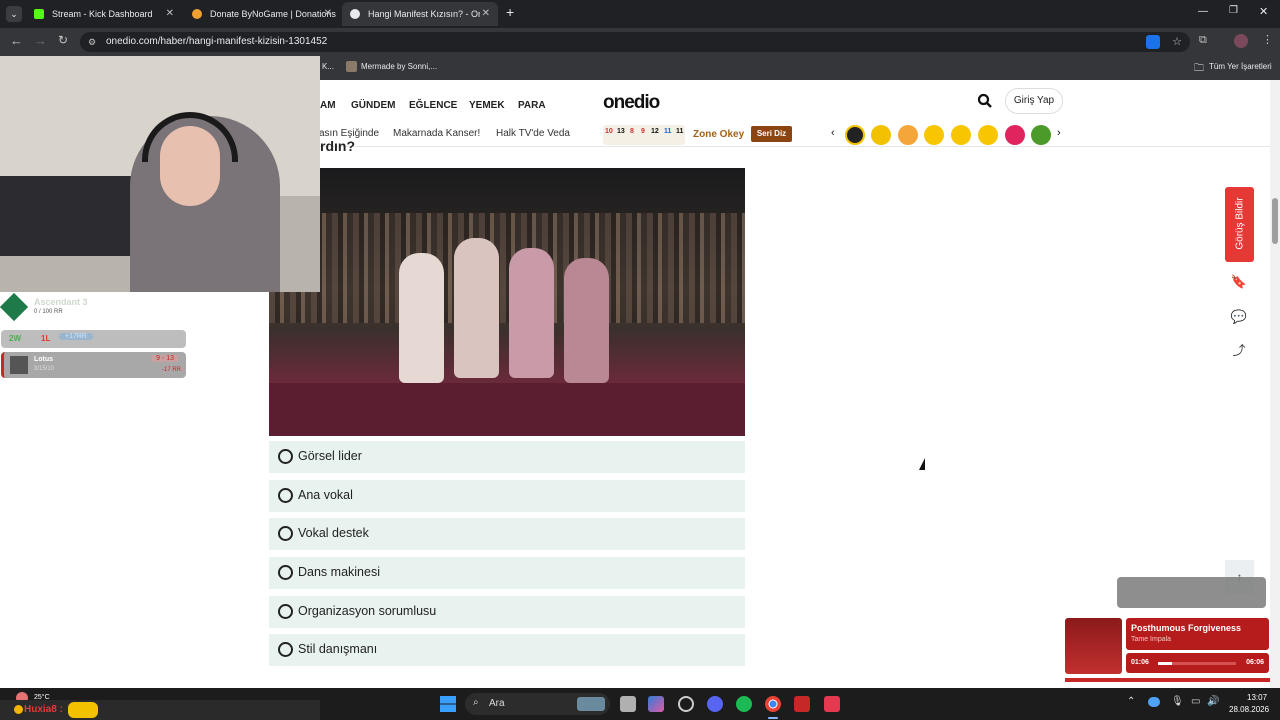  What do you see at coordinates (16, 40) in the screenshot?
I see `back-icon: ←` at bounding box center [16, 40].